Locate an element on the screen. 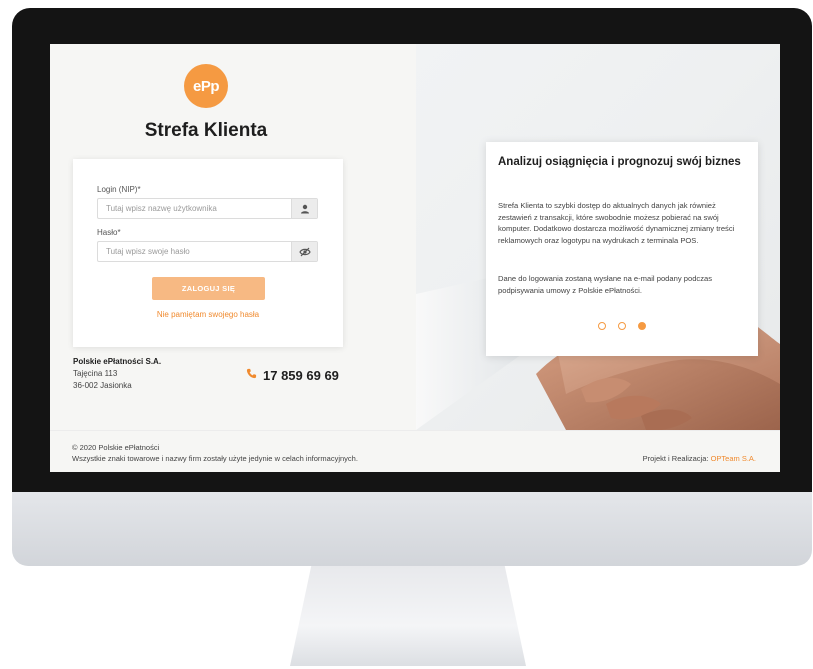  company-city: 36-002 Jasionka is located at coordinates (102, 385).